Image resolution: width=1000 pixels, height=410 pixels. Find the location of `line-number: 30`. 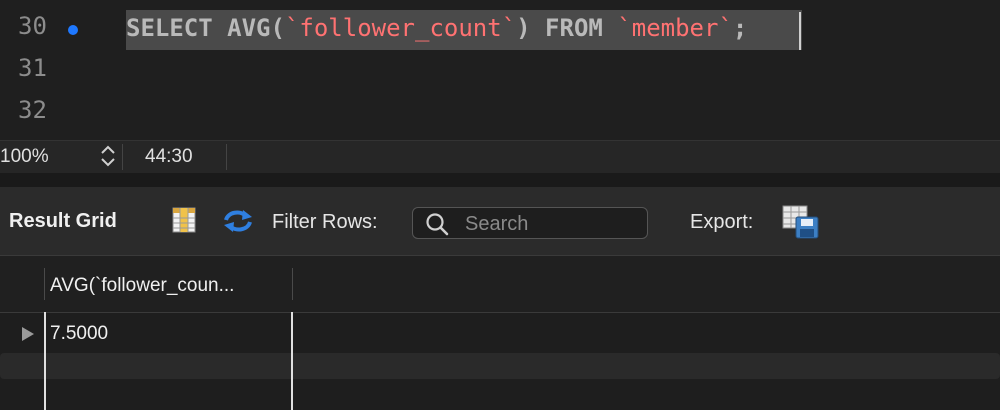

line-number: 30 is located at coordinates (32, 26).